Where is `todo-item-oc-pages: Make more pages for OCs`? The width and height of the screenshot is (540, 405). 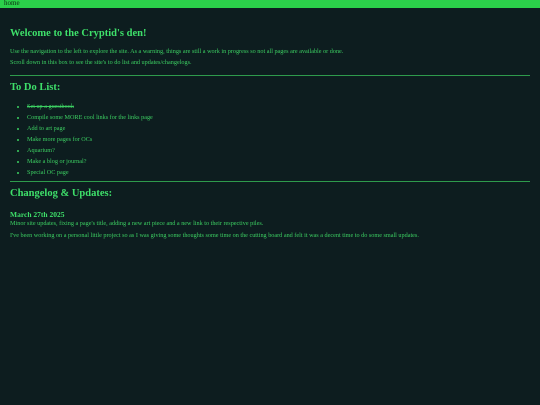 todo-item-oc-pages: Make more pages for OCs is located at coordinates (278, 139).